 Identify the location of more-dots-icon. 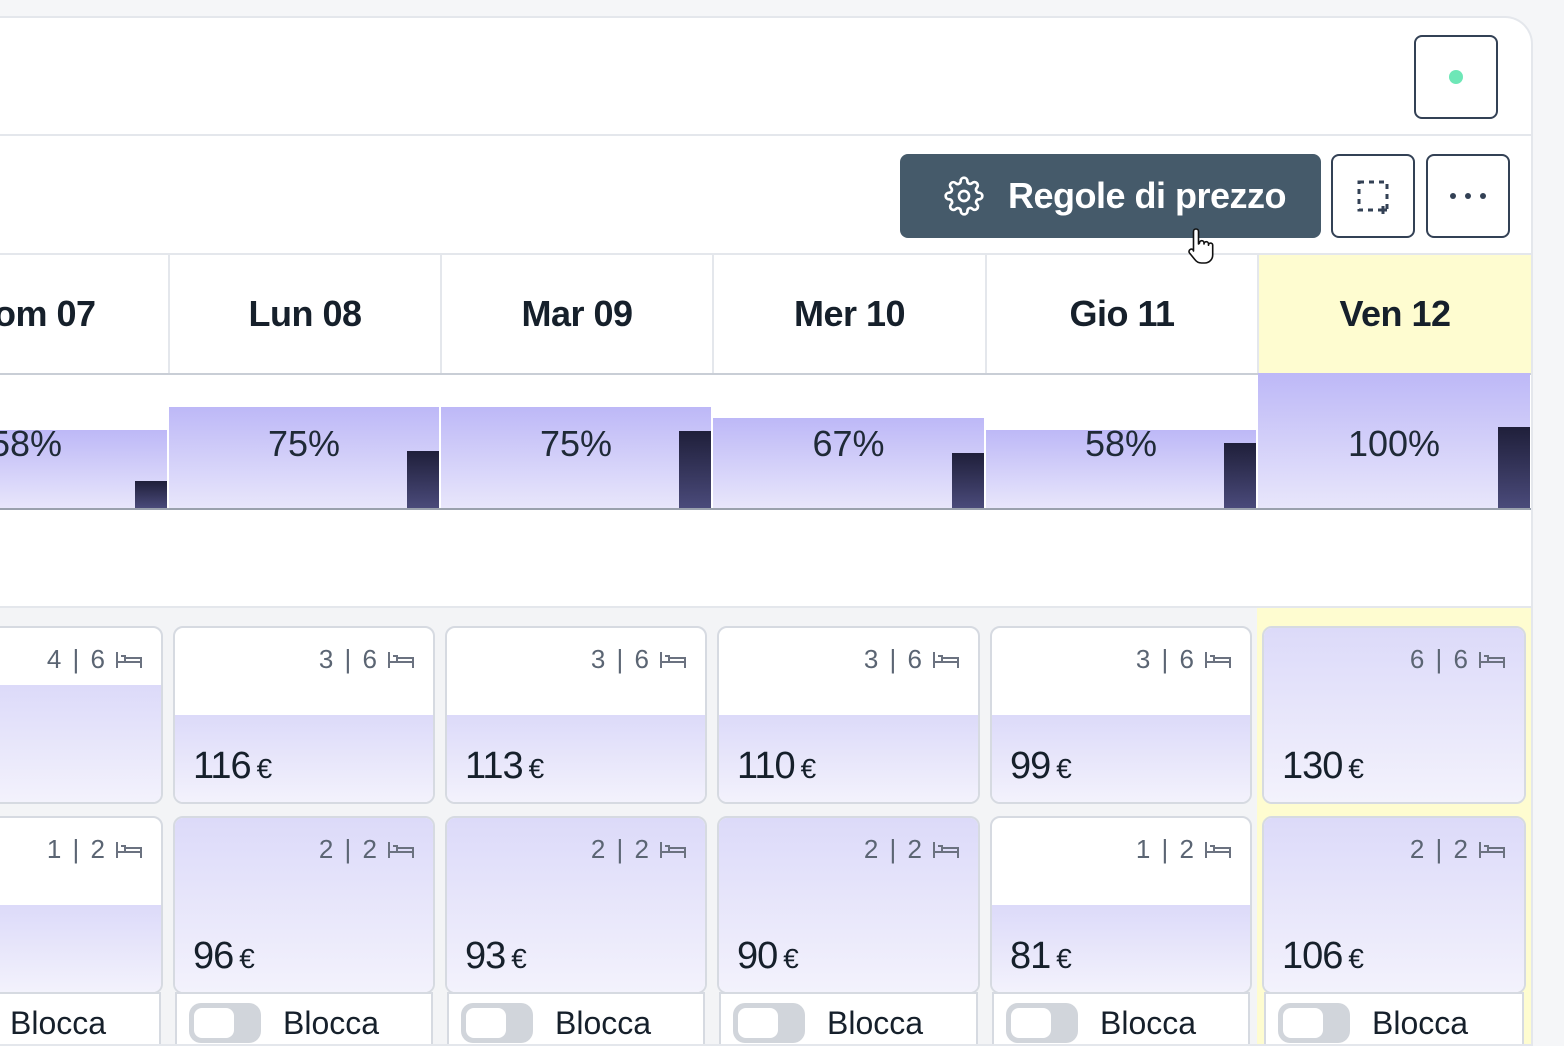
(1468, 196).